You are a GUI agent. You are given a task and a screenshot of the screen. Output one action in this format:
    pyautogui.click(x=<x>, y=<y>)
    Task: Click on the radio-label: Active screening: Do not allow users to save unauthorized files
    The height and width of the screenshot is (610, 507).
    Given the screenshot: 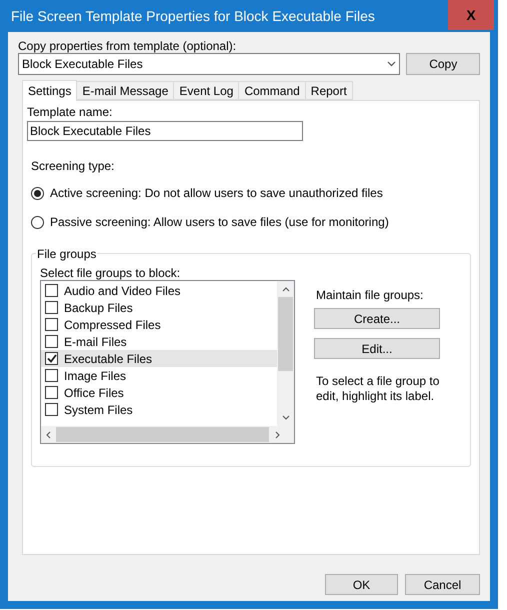 What is the action you would take?
    pyautogui.click(x=216, y=193)
    